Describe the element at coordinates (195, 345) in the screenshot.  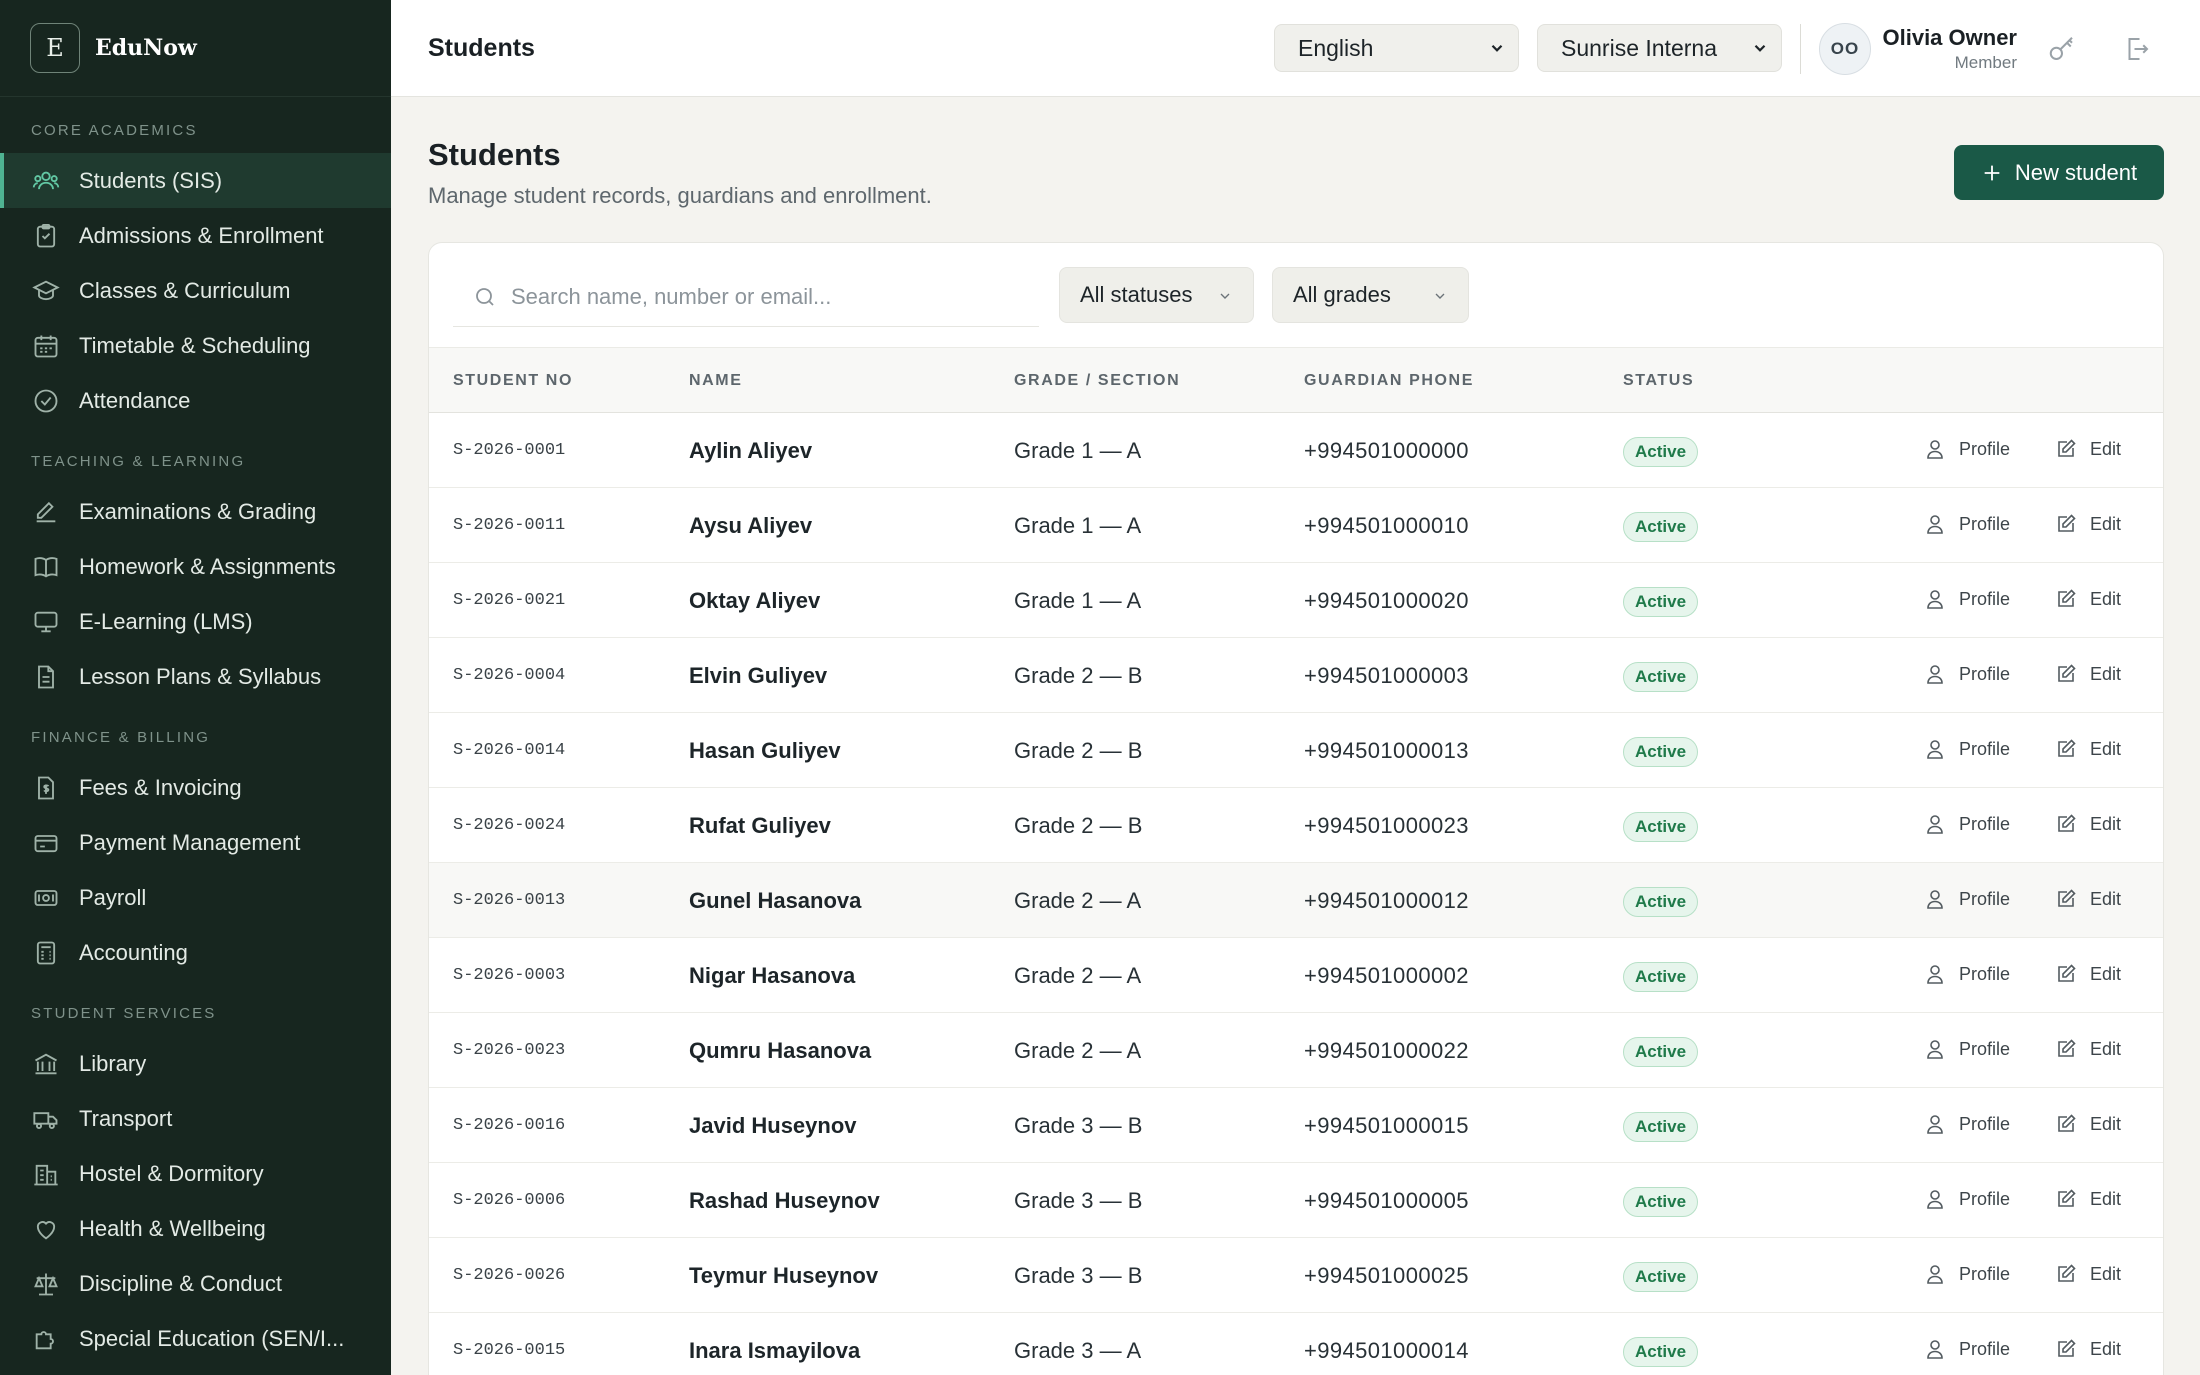
I see `sidebar-item-timetable-scheduling: Timetable & Scheduling` at that location.